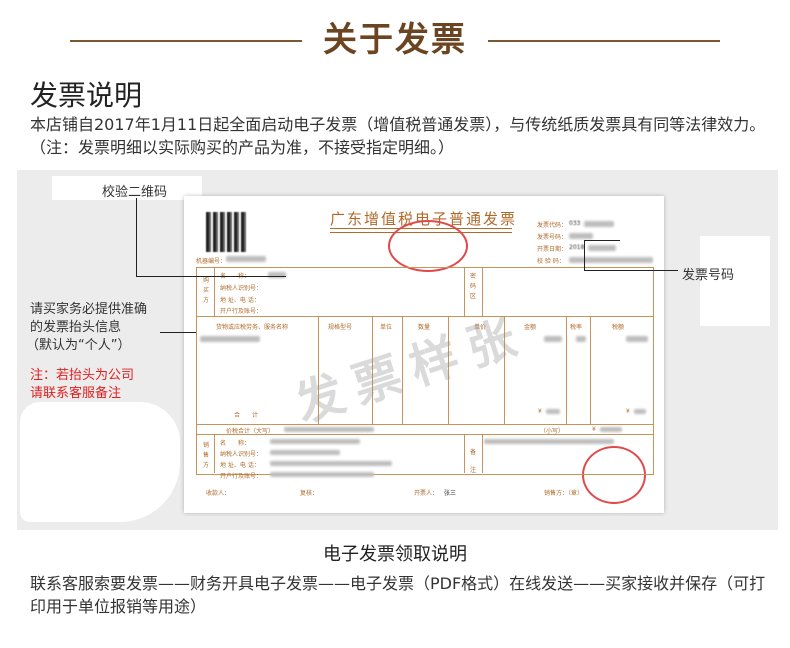  Describe the element at coordinates (426, 493) in the screenshot. I see `footer-issuer: 开票人：` at that location.